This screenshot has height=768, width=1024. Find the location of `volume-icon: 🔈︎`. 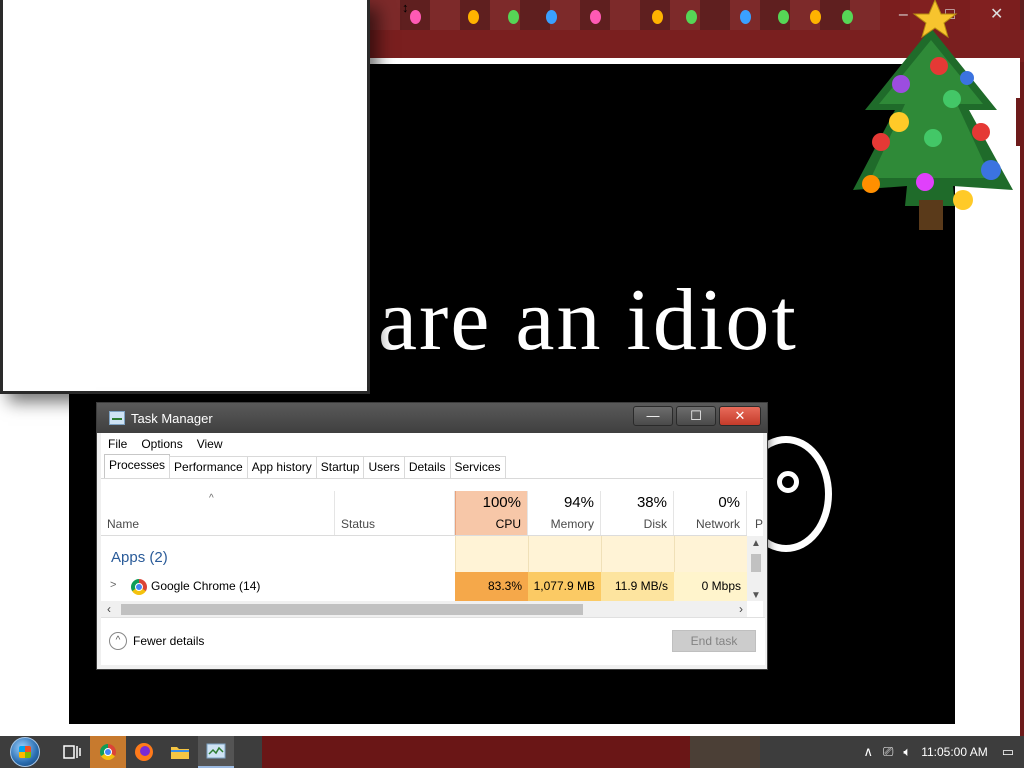

volume-icon: 🔈︎ is located at coordinates (907, 752).